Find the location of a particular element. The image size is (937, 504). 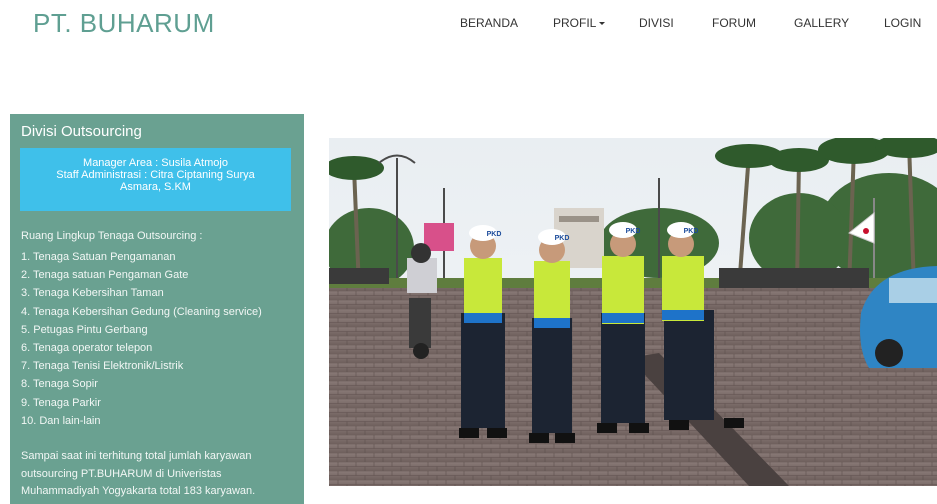

nav-forum: FORUM is located at coordinates (734, 23).